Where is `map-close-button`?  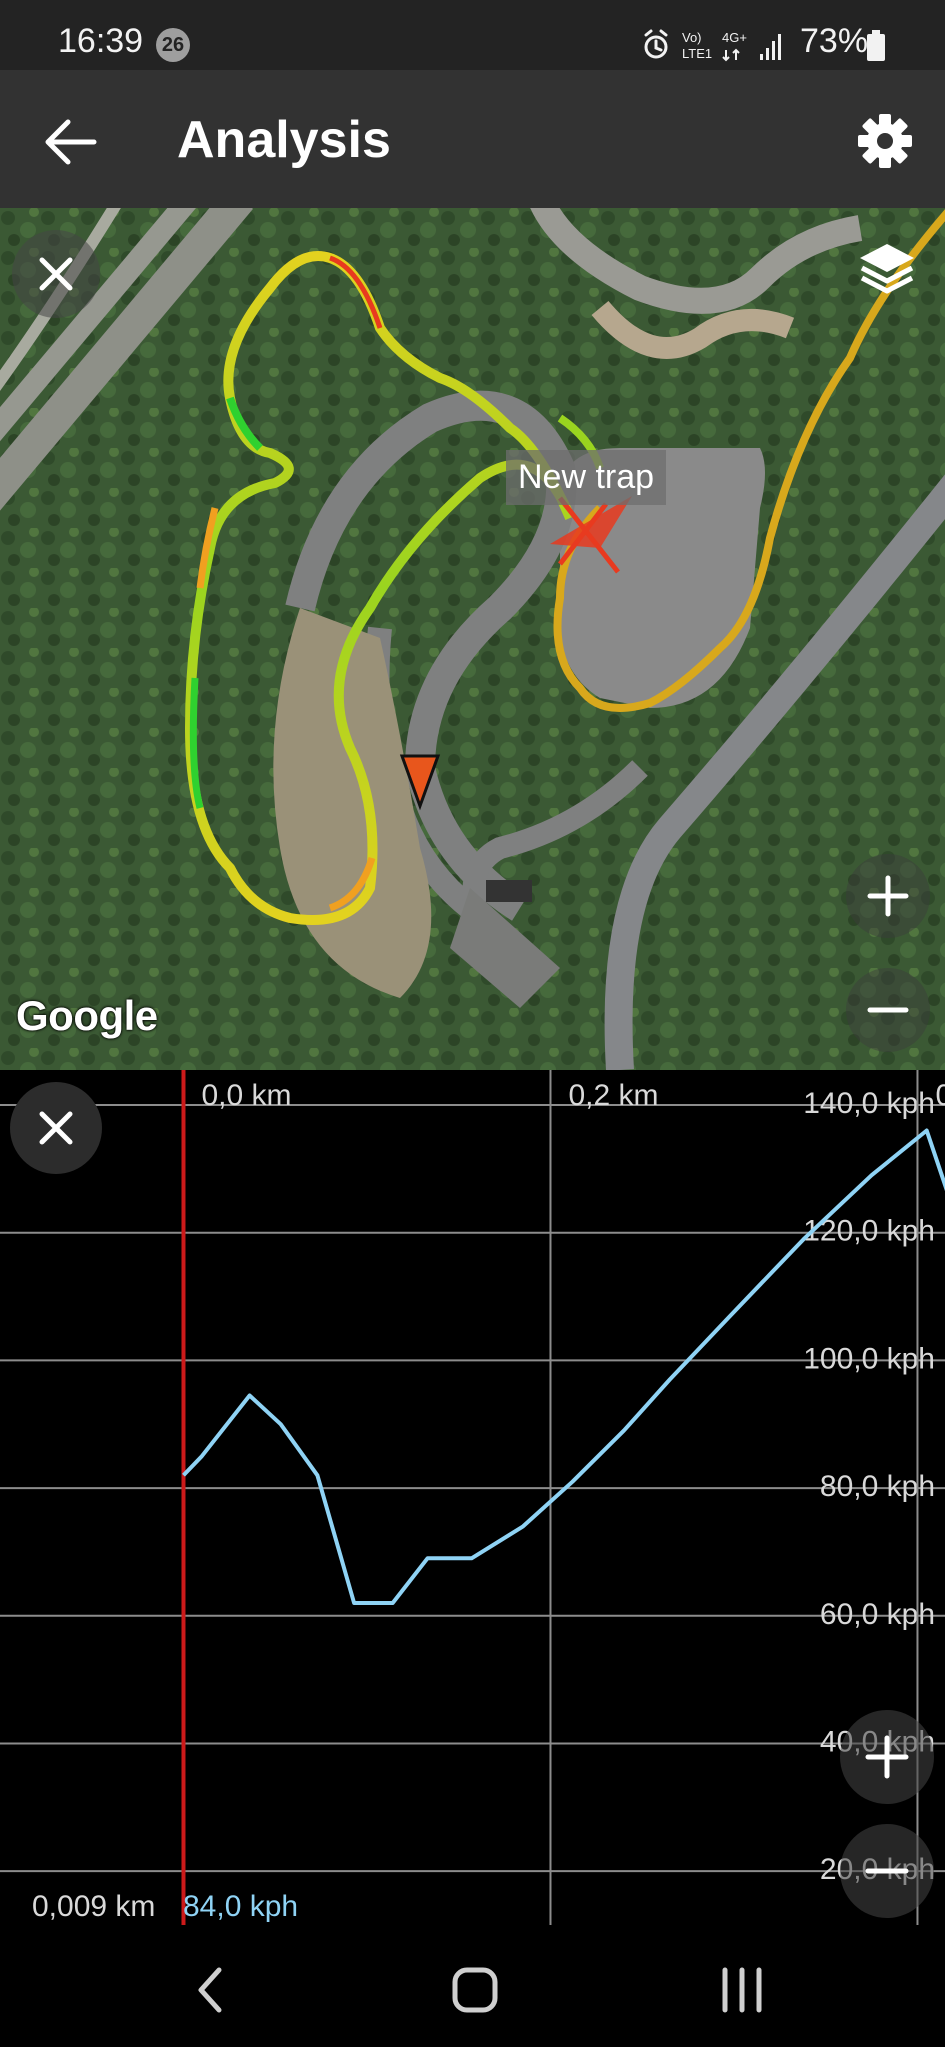
map-close-button is located at coordinates (56, 274).